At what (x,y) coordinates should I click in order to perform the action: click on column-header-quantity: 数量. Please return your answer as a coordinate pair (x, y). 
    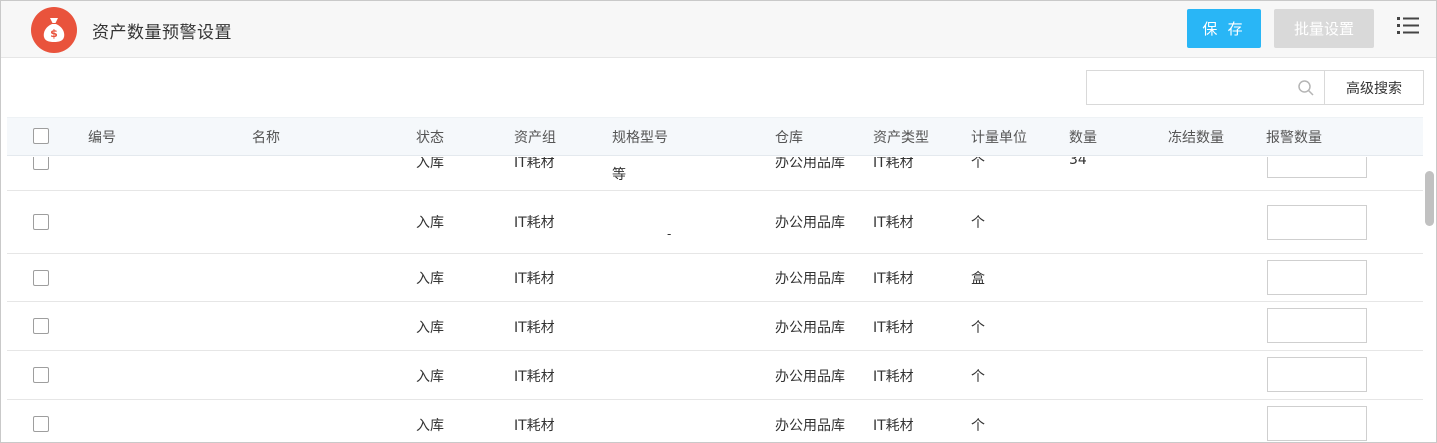
    Looking at the image, I should click on (1083, 137).